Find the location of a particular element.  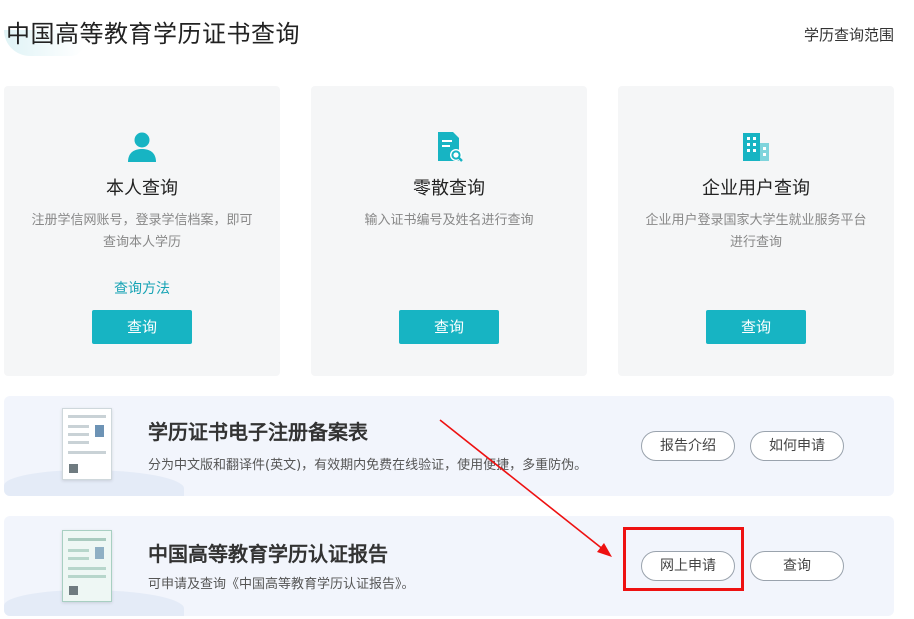

card-title: 零散查询 is located at coordinates (449, 188).